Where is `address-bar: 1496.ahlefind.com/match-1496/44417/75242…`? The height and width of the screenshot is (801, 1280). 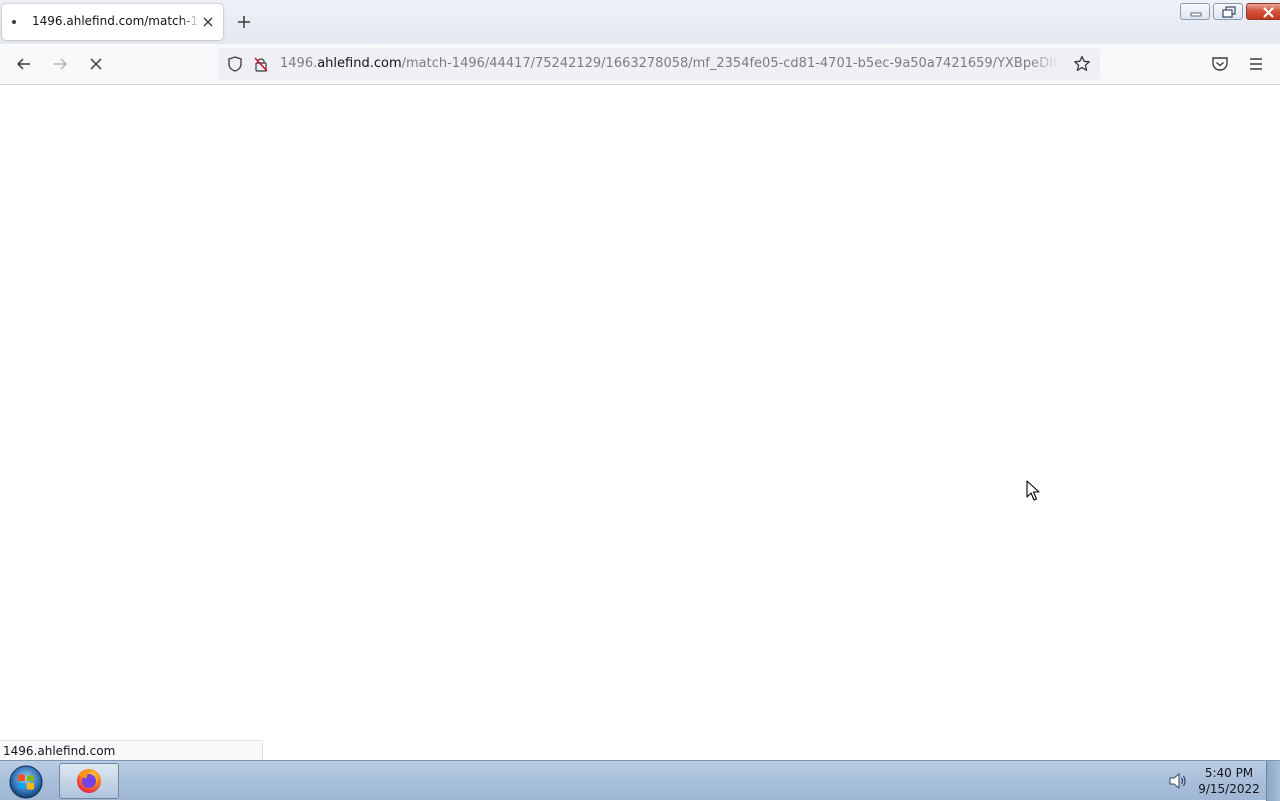
address-bar: 1496.ahlefind.com/match-1496/44417/75242… is located at coordinates (659, 64).